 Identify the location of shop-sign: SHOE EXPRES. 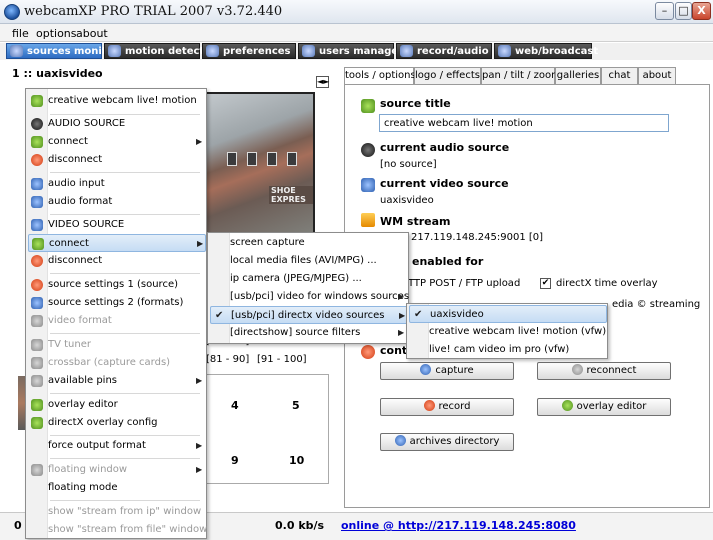
(291, 195).